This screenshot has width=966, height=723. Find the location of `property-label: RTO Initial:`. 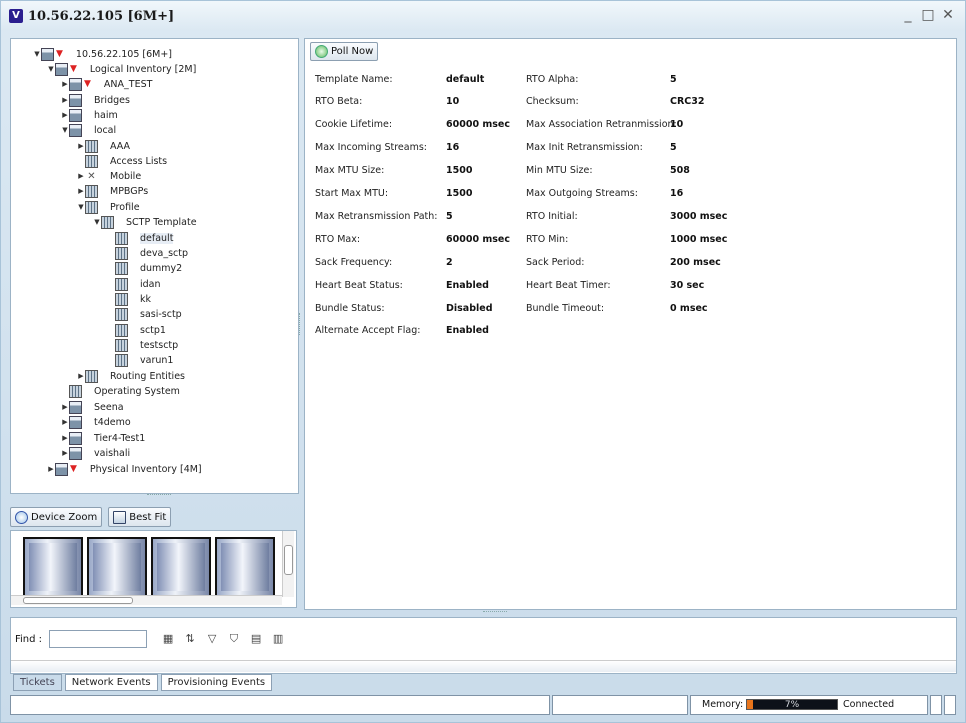

property-label: RTO Initial: is located at coordinates (552, 216).